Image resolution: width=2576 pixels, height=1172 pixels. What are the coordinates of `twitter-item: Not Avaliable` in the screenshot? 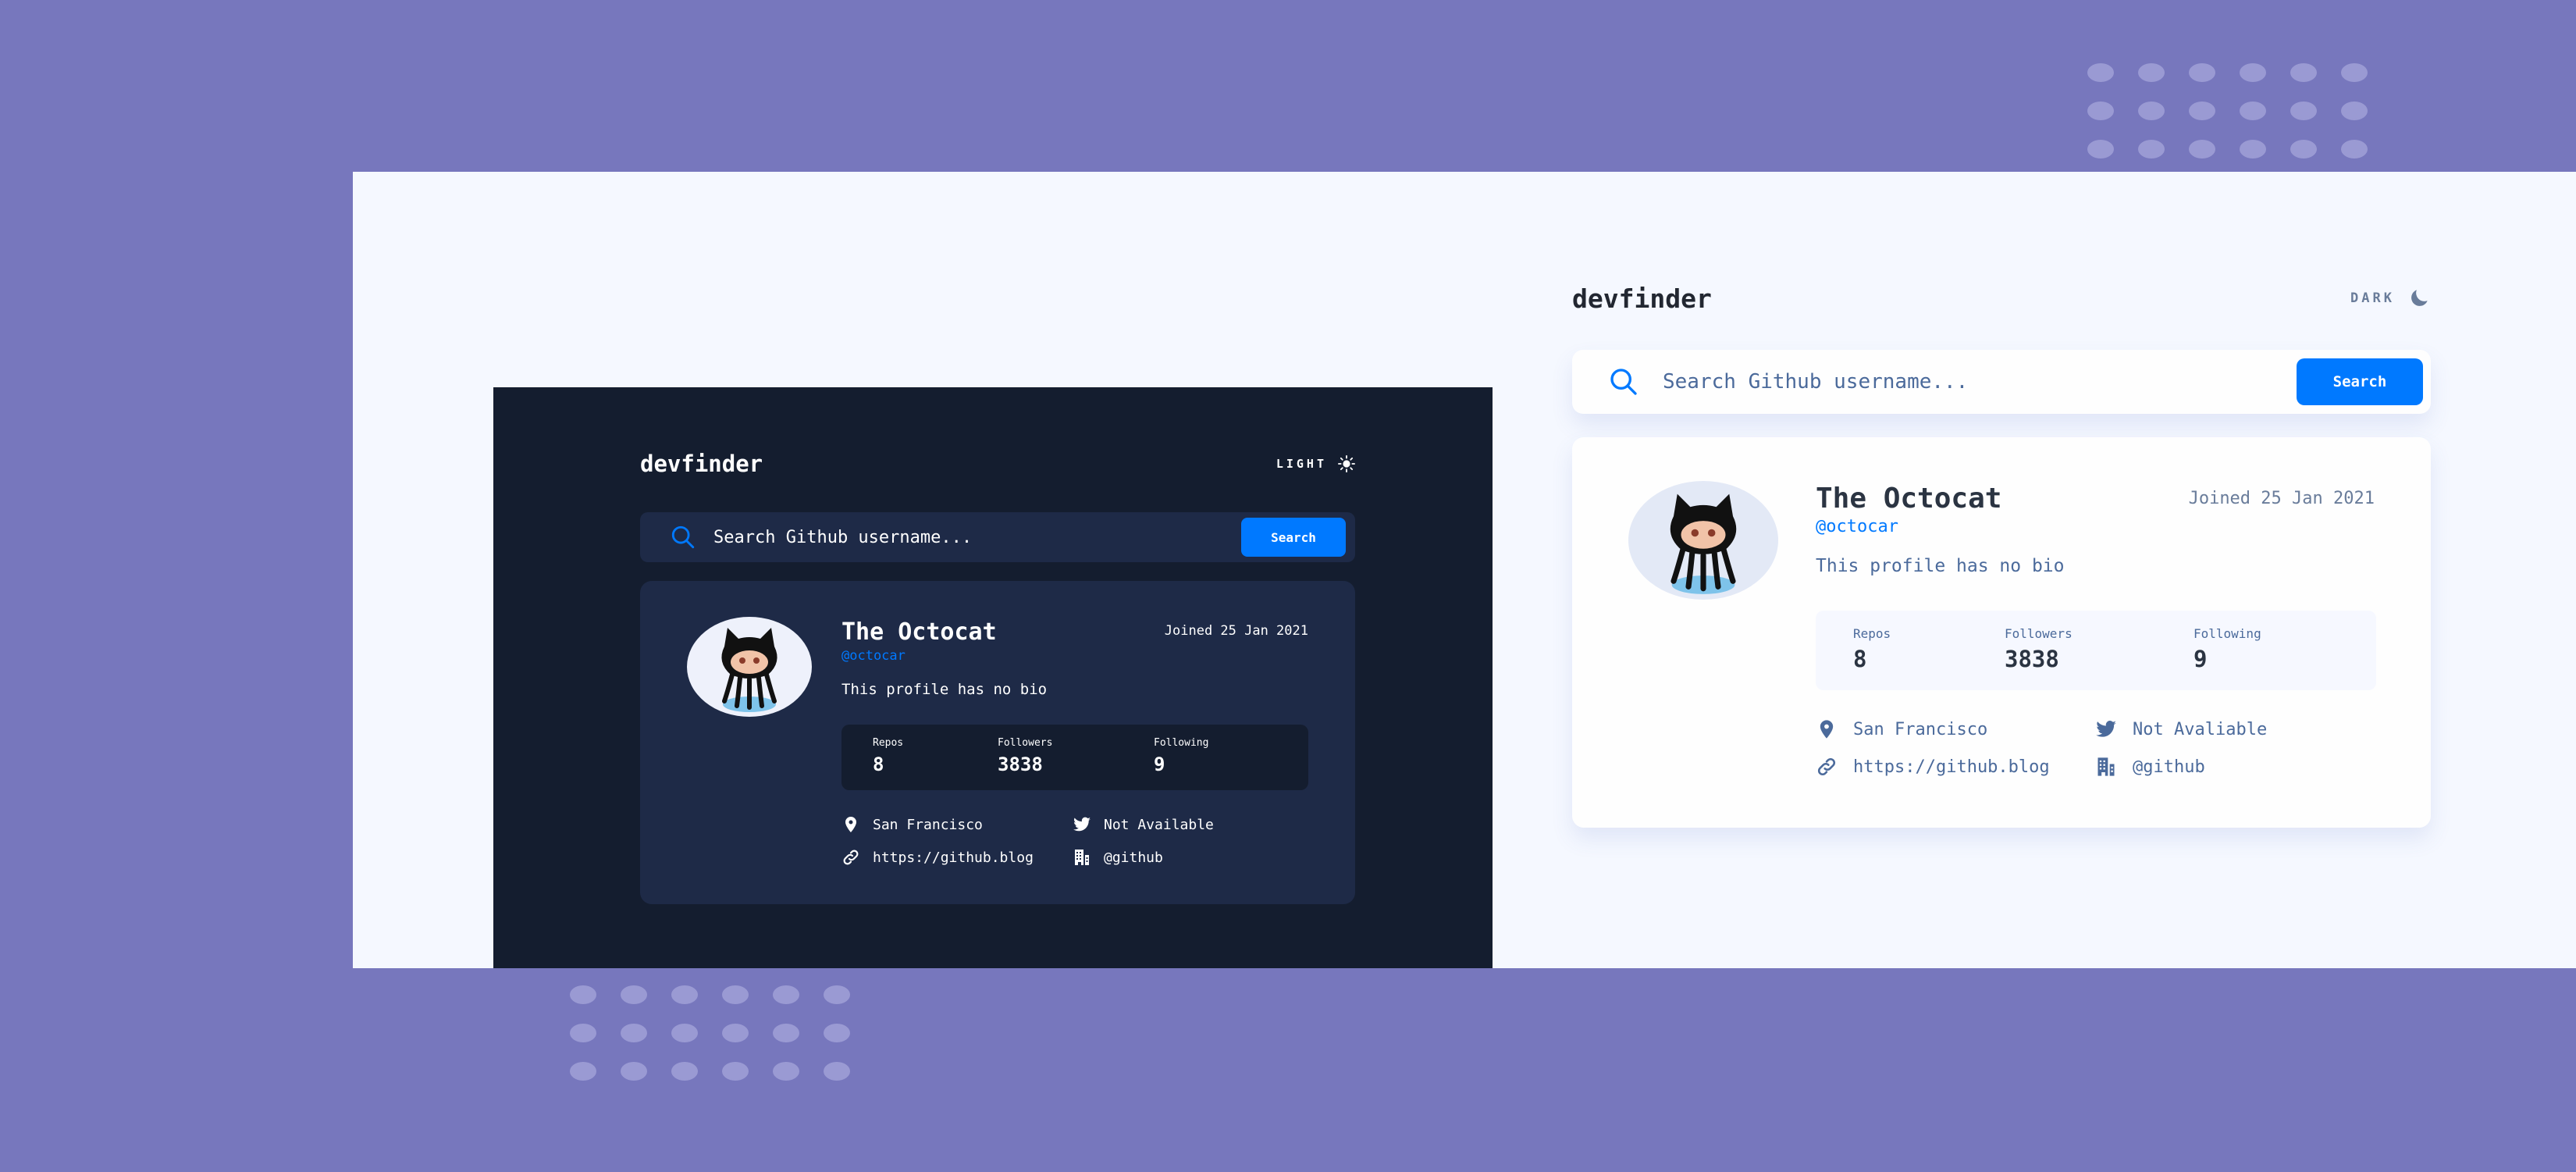 It's located at (2181, 729).